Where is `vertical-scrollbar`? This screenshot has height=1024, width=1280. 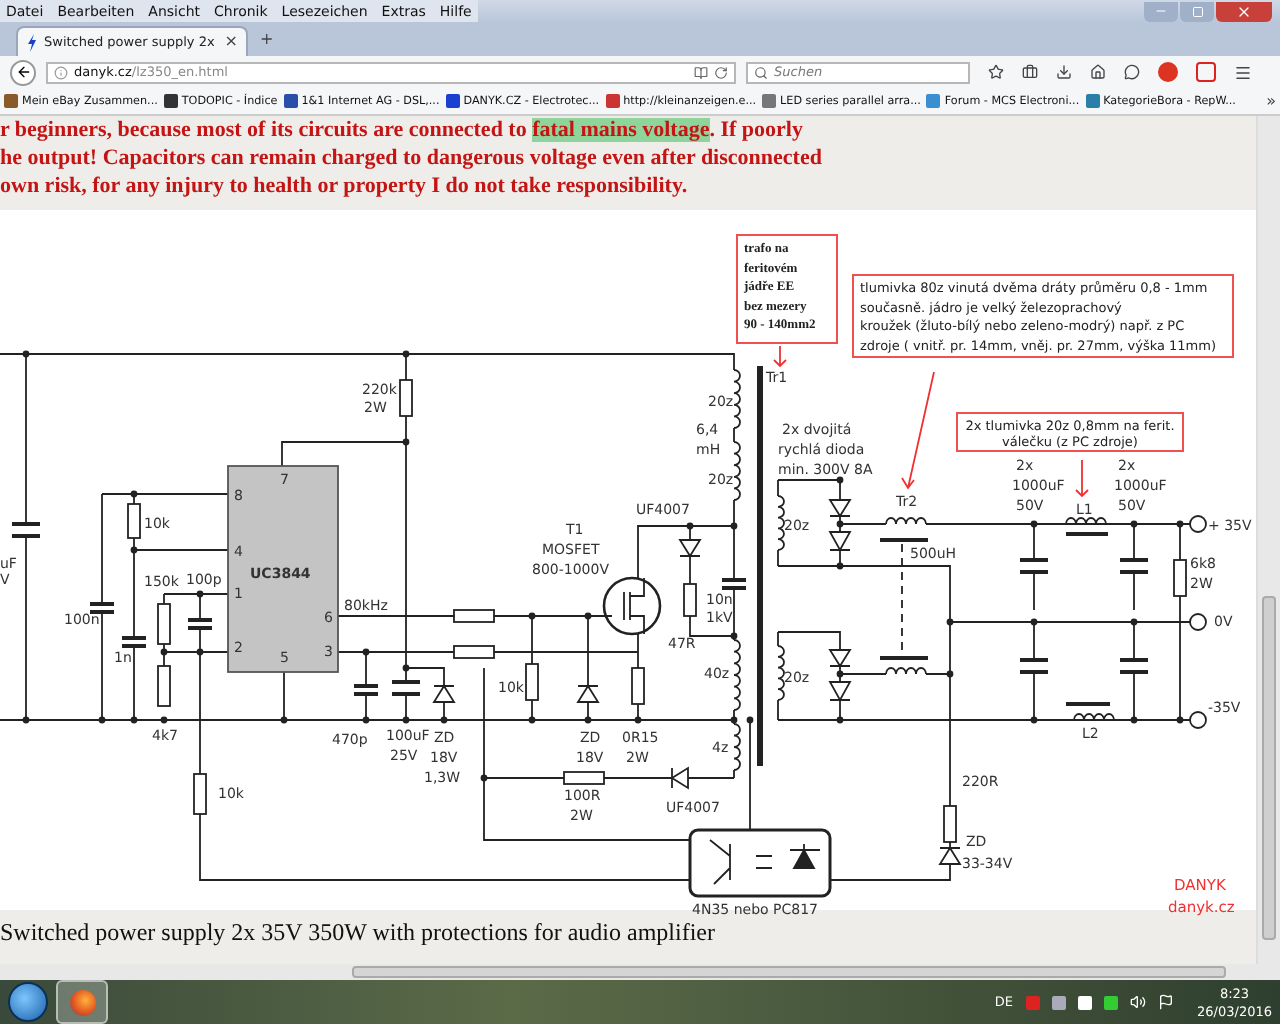
vertical-scrollbar is located at coordinates (1268, 540).